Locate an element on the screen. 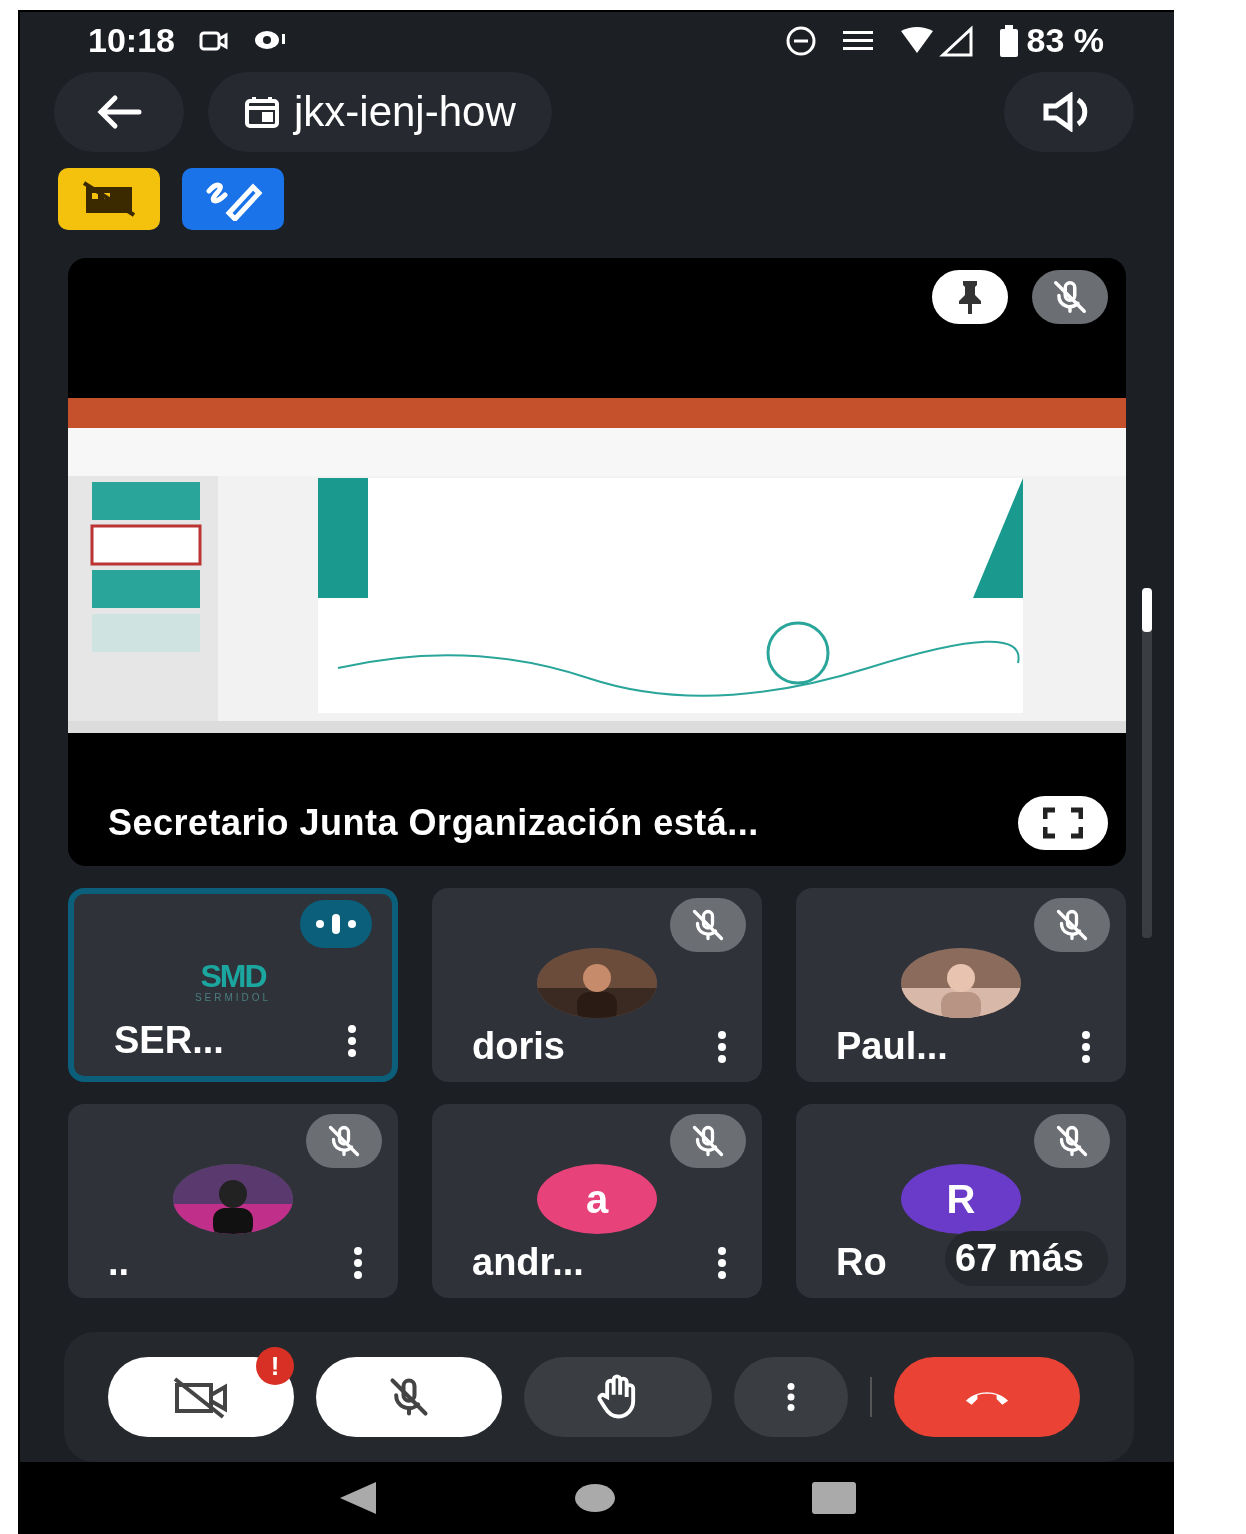 The image size is (1246, 1534). participant-tile: R Ro 67 más is located at coordinates (961, 1201).